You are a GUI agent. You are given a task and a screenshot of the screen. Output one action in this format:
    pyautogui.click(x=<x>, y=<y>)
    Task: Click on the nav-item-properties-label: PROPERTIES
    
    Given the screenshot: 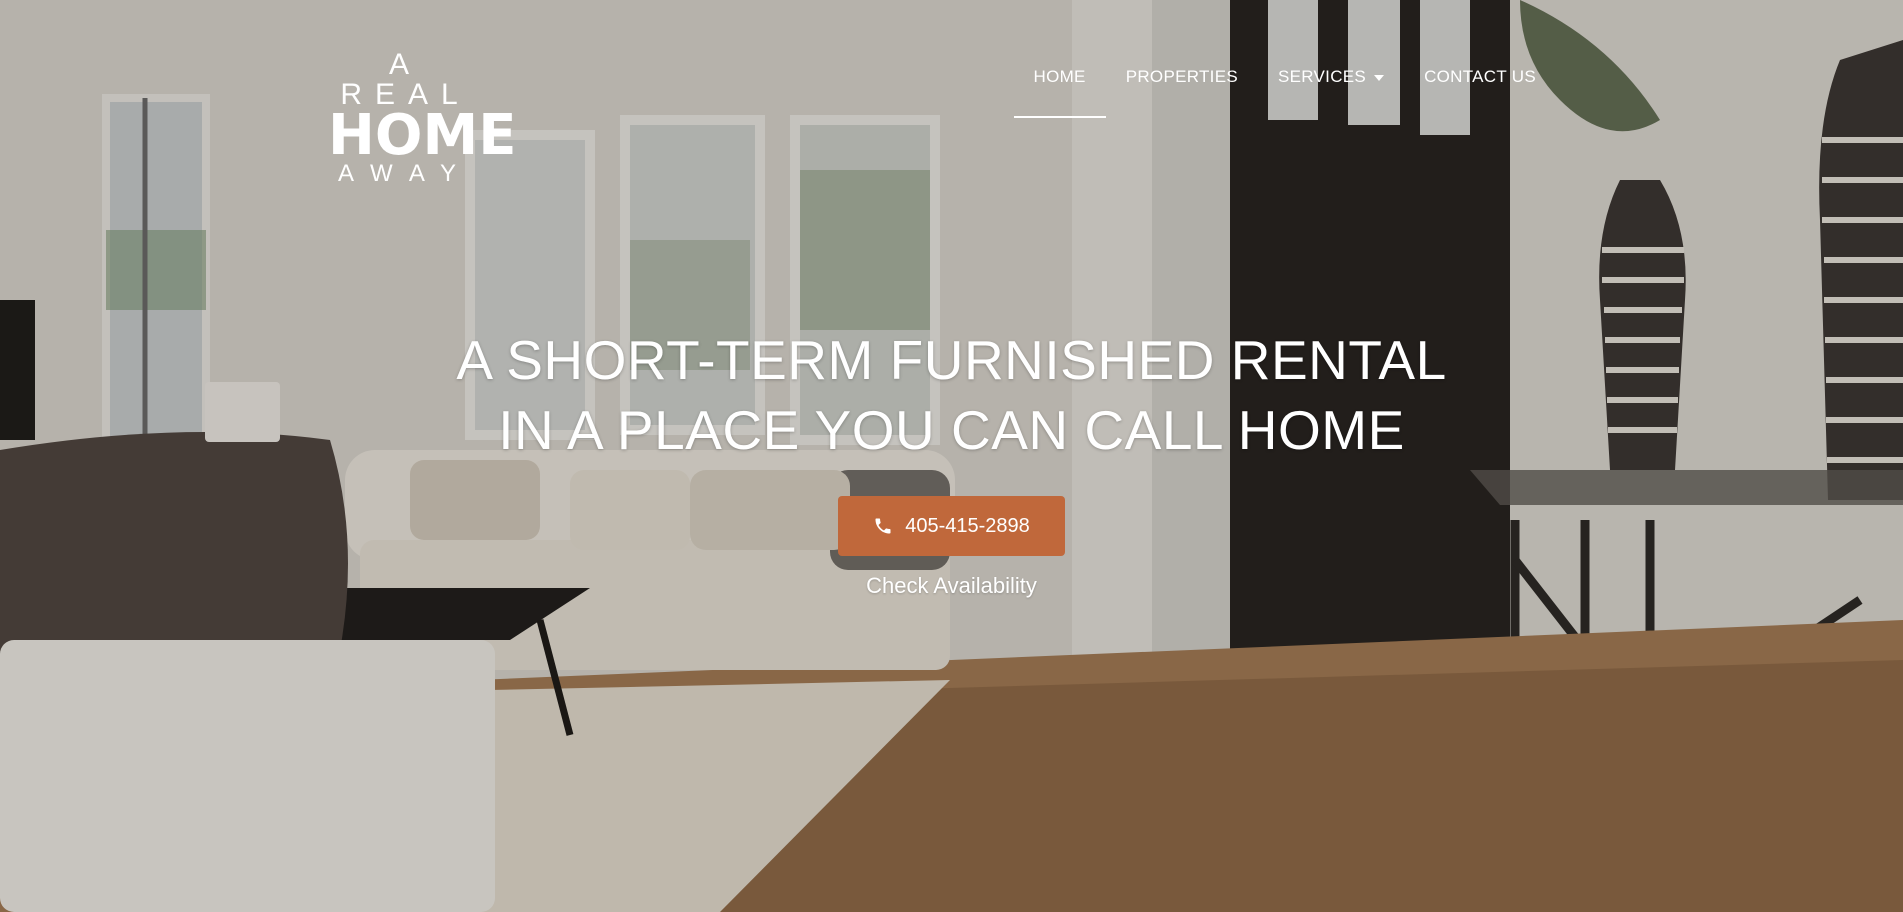 What is the action you would take?
    pyautogui.click(x=1181, y=76)
    